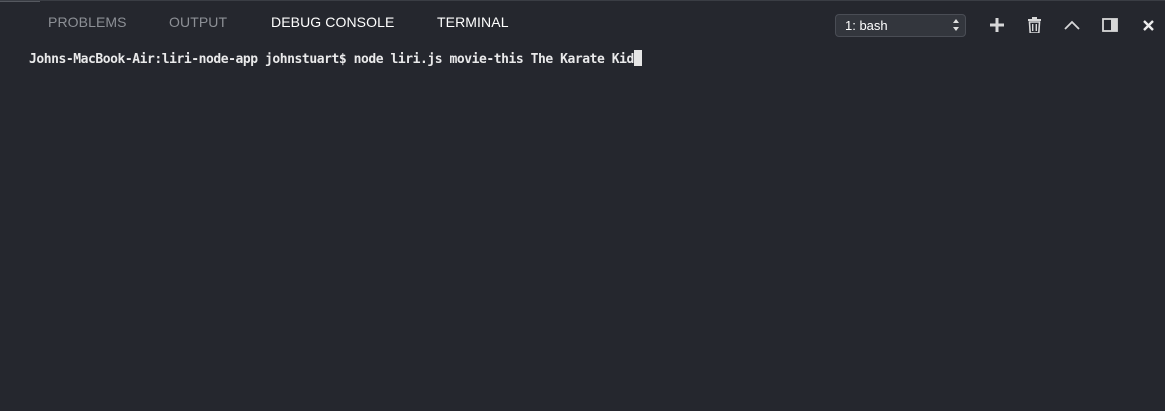 The image size is (1165, 411). Describe the element at coordinates (637, 58) in the screenshot. I see `terminal-cursor` at that location.